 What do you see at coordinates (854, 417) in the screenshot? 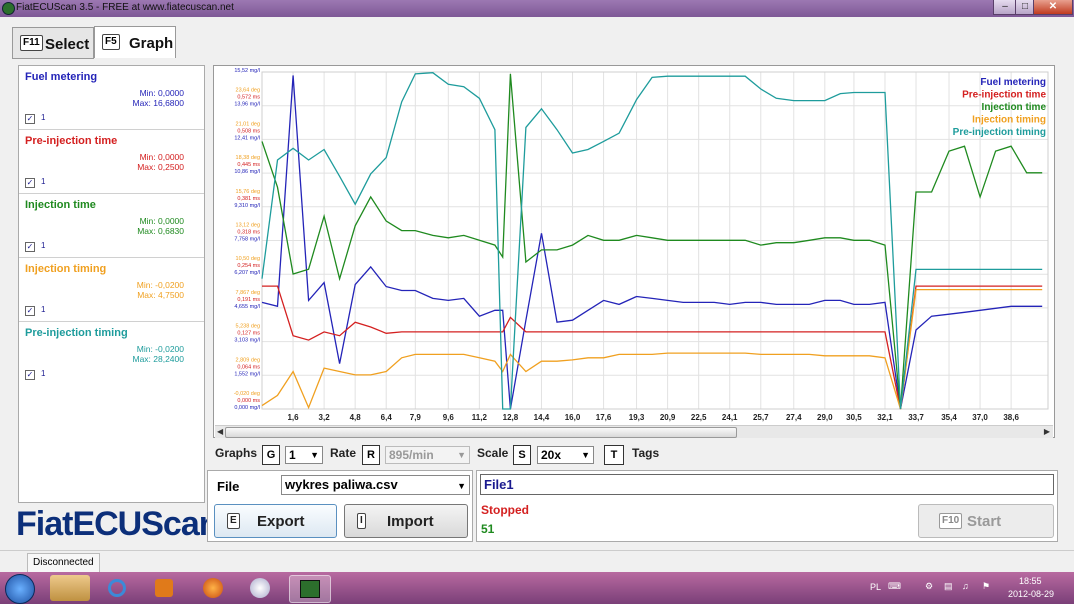
I see `x-tick-label: 30,5` at bounding box center [854, 417].